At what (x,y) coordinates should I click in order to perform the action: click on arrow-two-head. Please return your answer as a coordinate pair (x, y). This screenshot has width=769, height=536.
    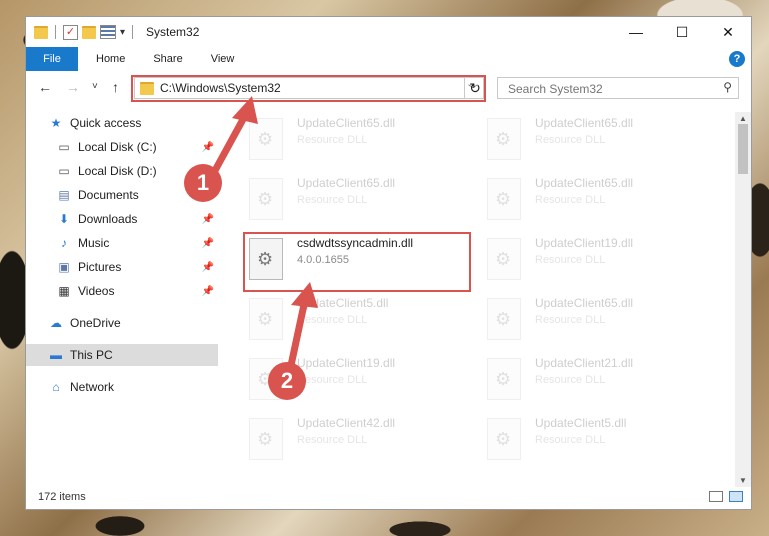
    Looking at the image, I should click on (304, 295).